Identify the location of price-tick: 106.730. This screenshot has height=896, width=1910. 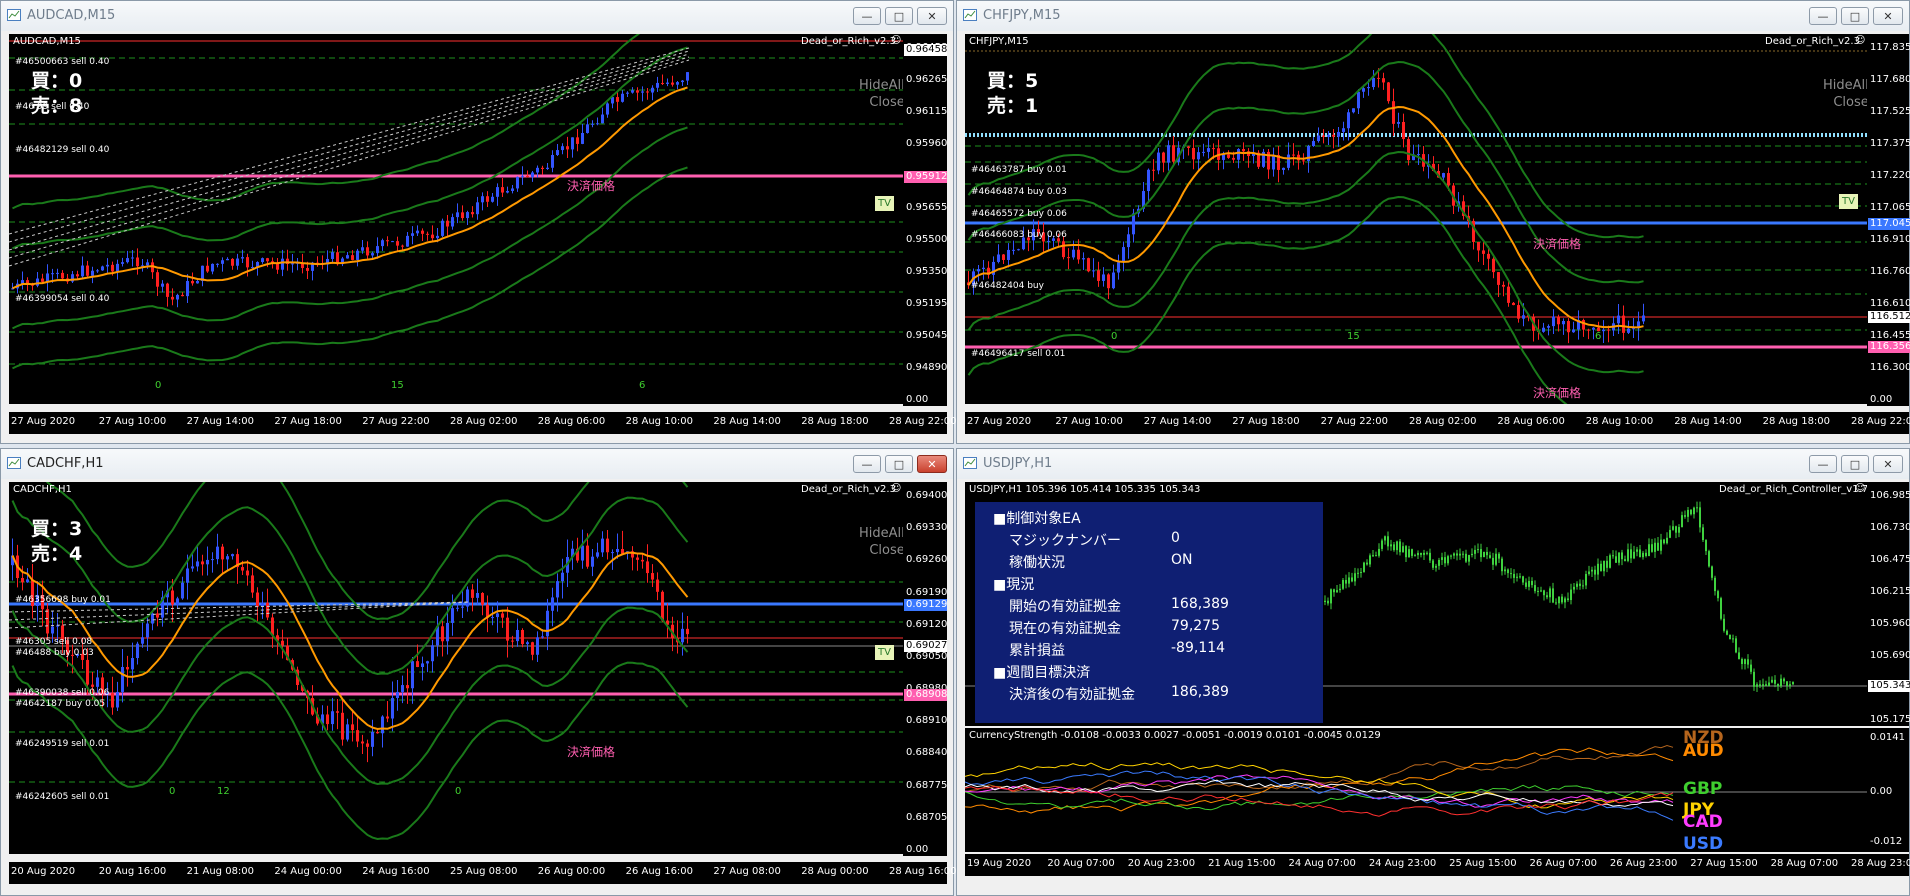
(1890, 527).